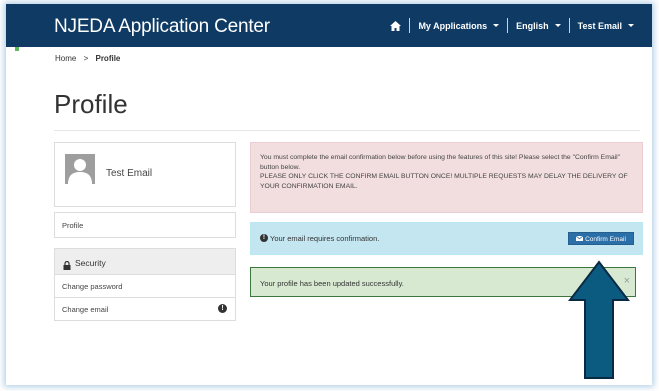 The height and width of the screenshot is (391, 659). I want to click on my-applications-label: My Applications, so click(453, 25).